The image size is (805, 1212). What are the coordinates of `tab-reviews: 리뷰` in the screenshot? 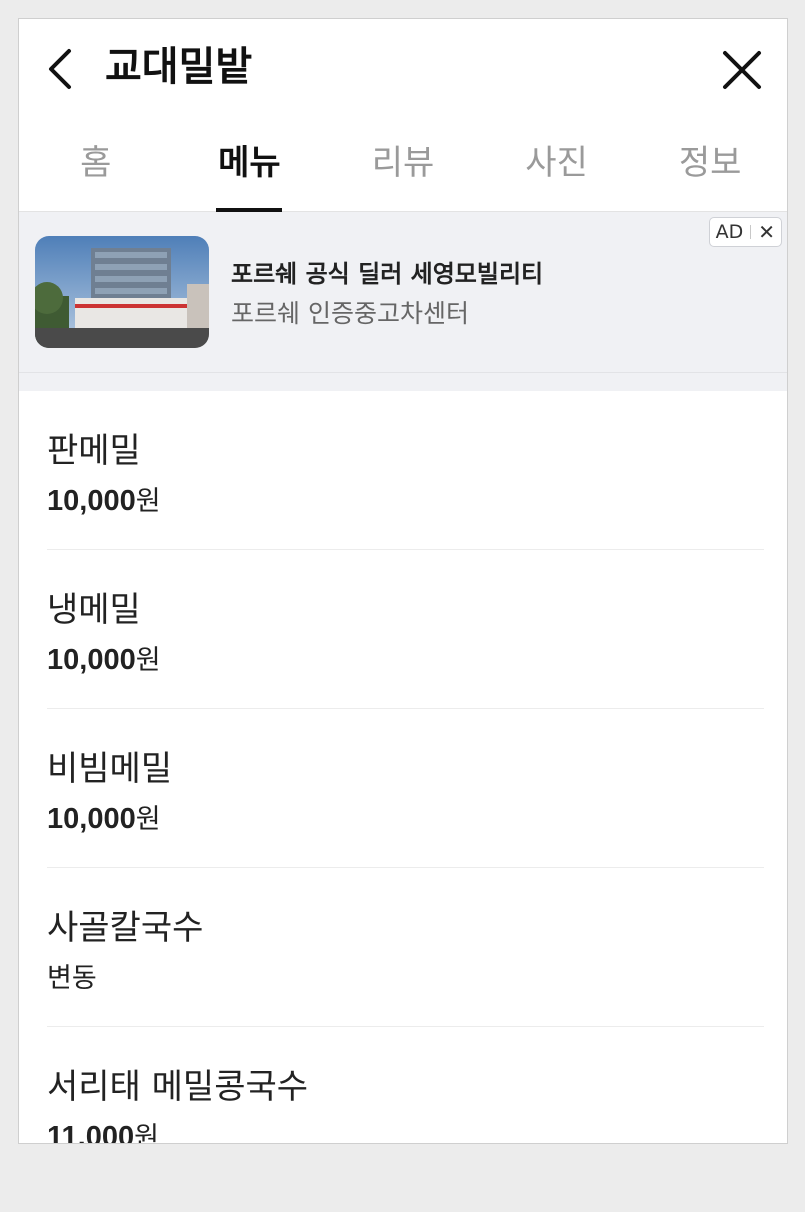 It's located at (403, 169).